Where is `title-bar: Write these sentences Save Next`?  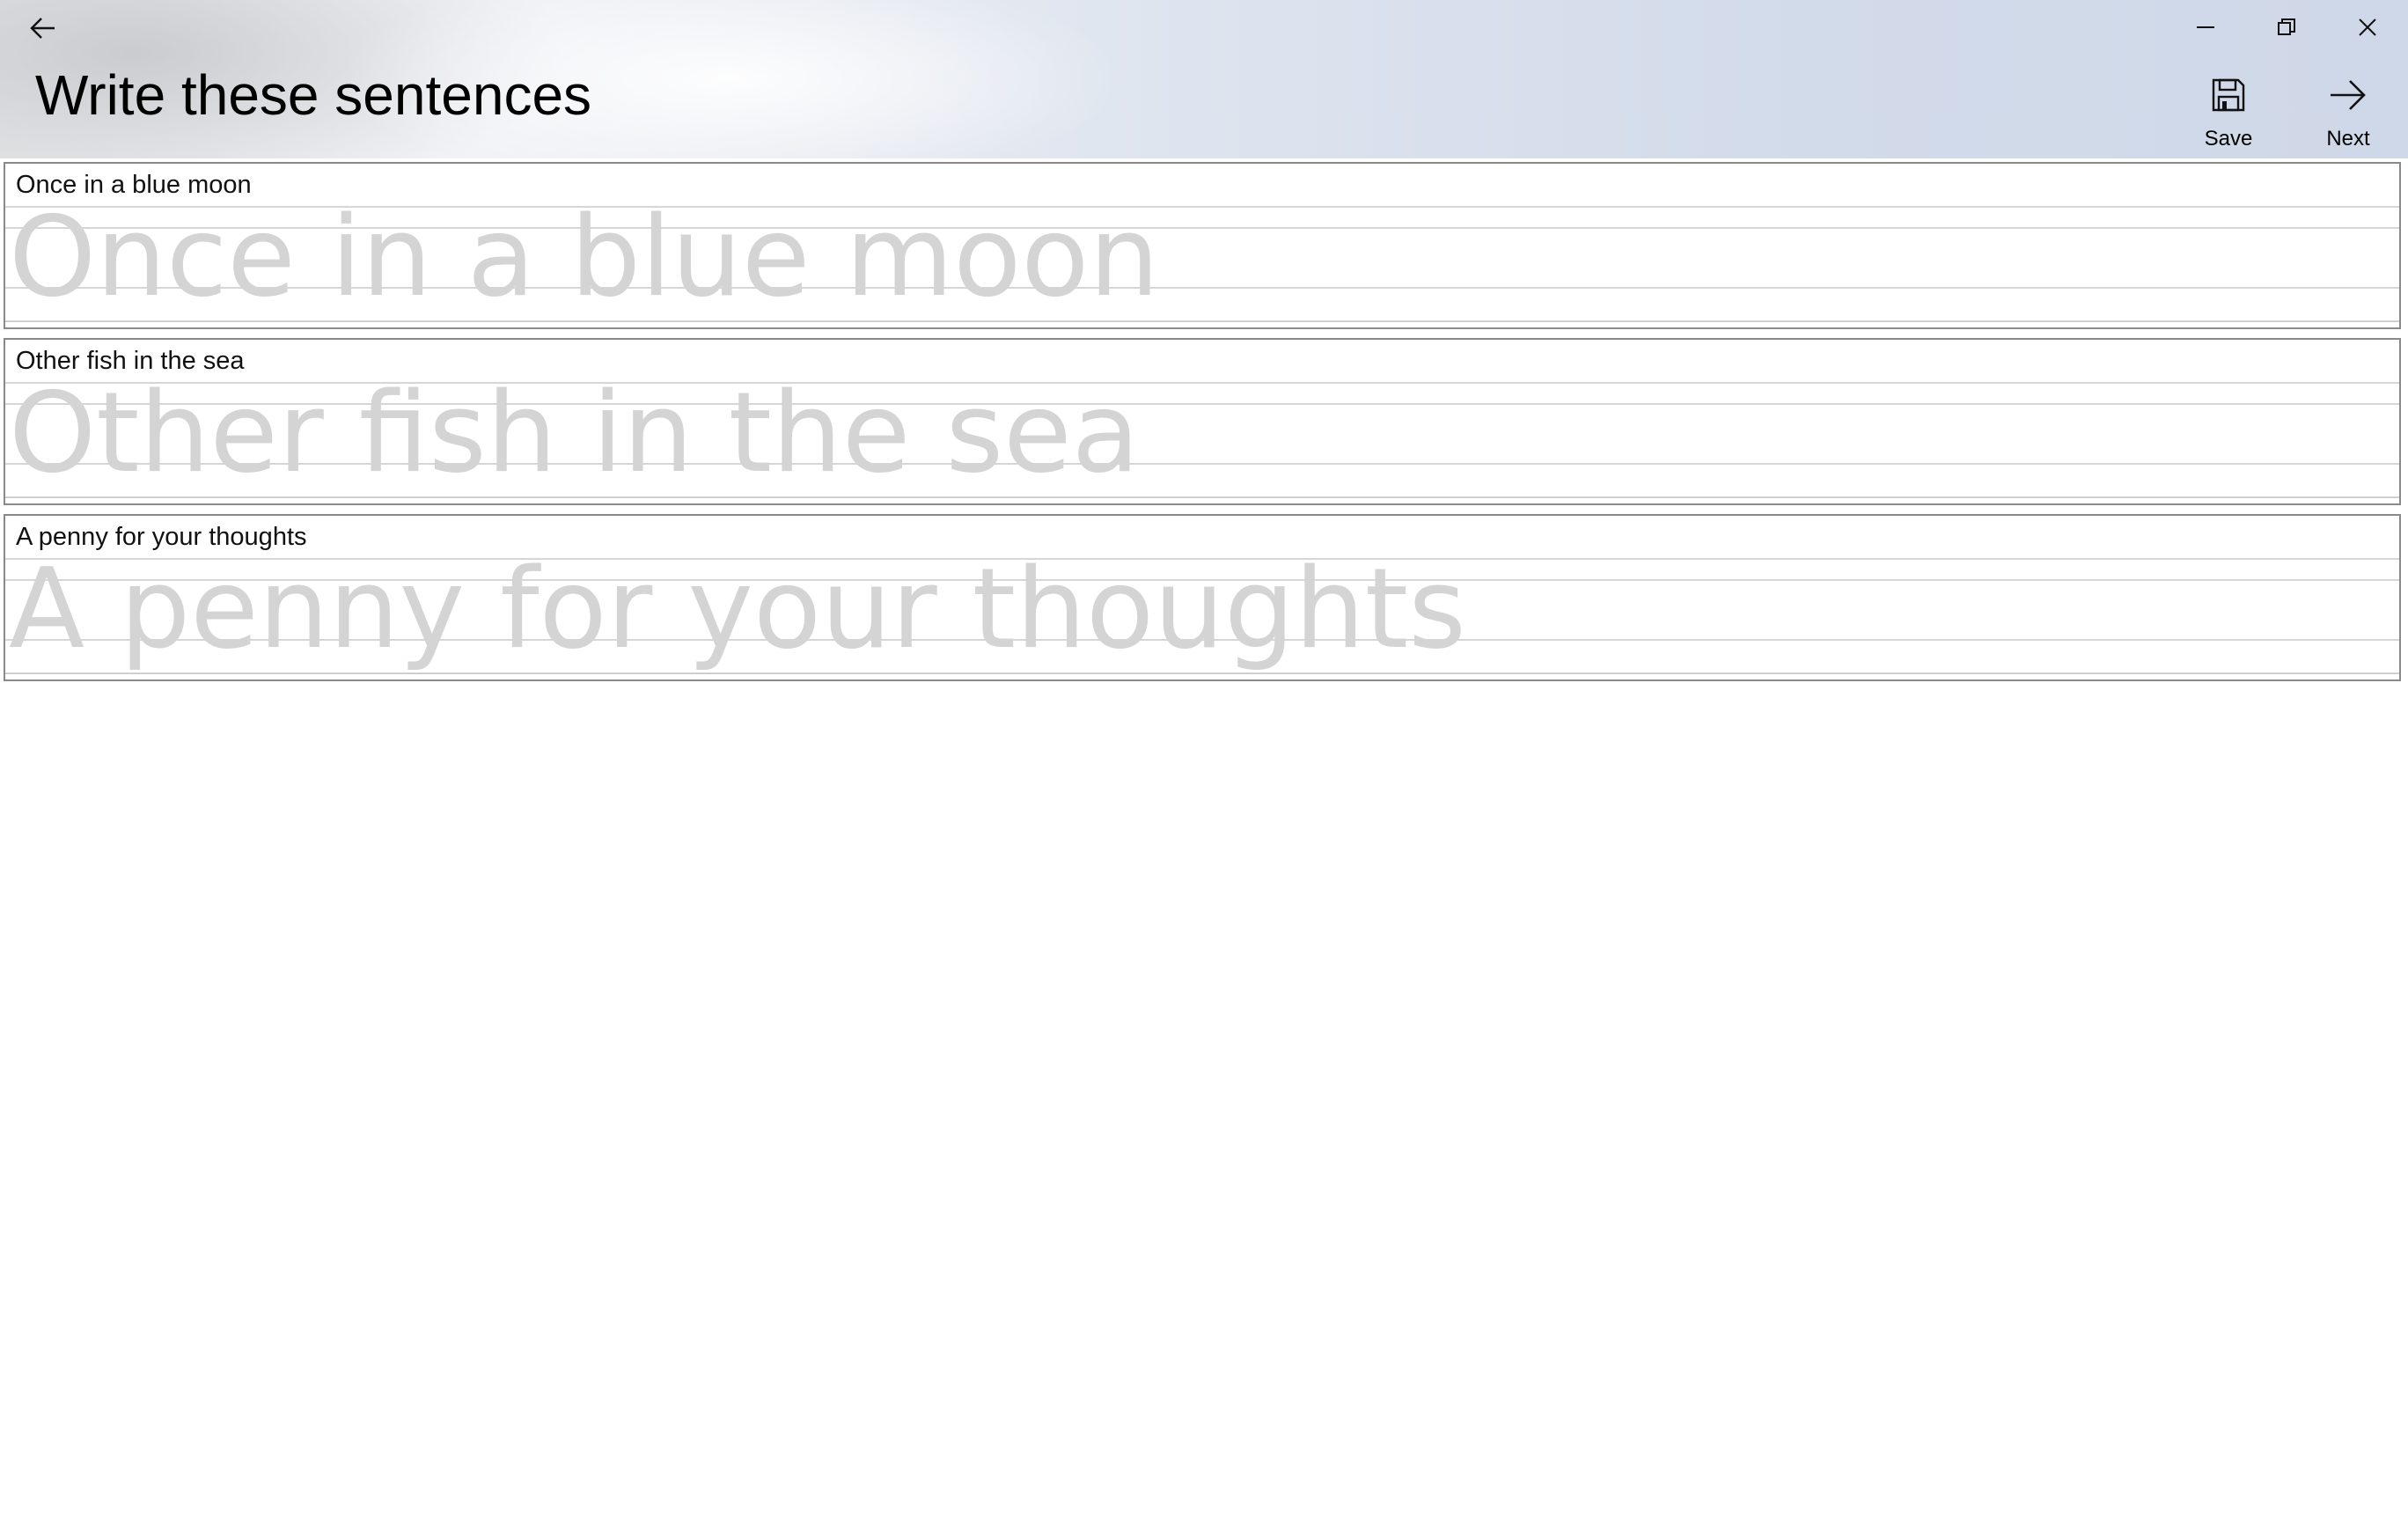
title-bar: Write these sentences Save Next is located at coordinates (1204, 79).